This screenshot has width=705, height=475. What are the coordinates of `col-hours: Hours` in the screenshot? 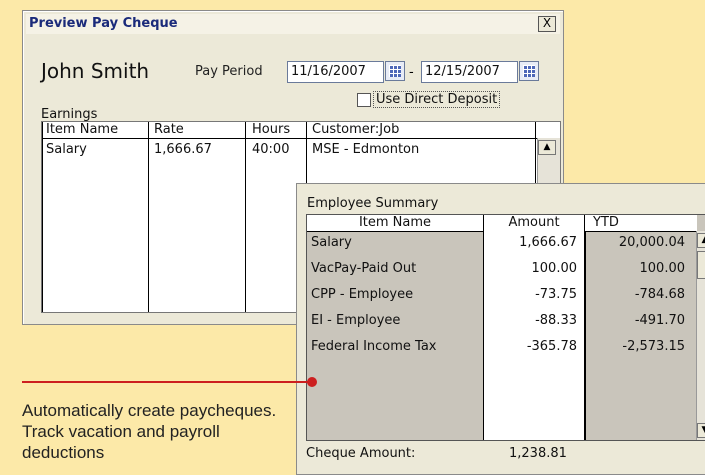 It's located at (271, 129).